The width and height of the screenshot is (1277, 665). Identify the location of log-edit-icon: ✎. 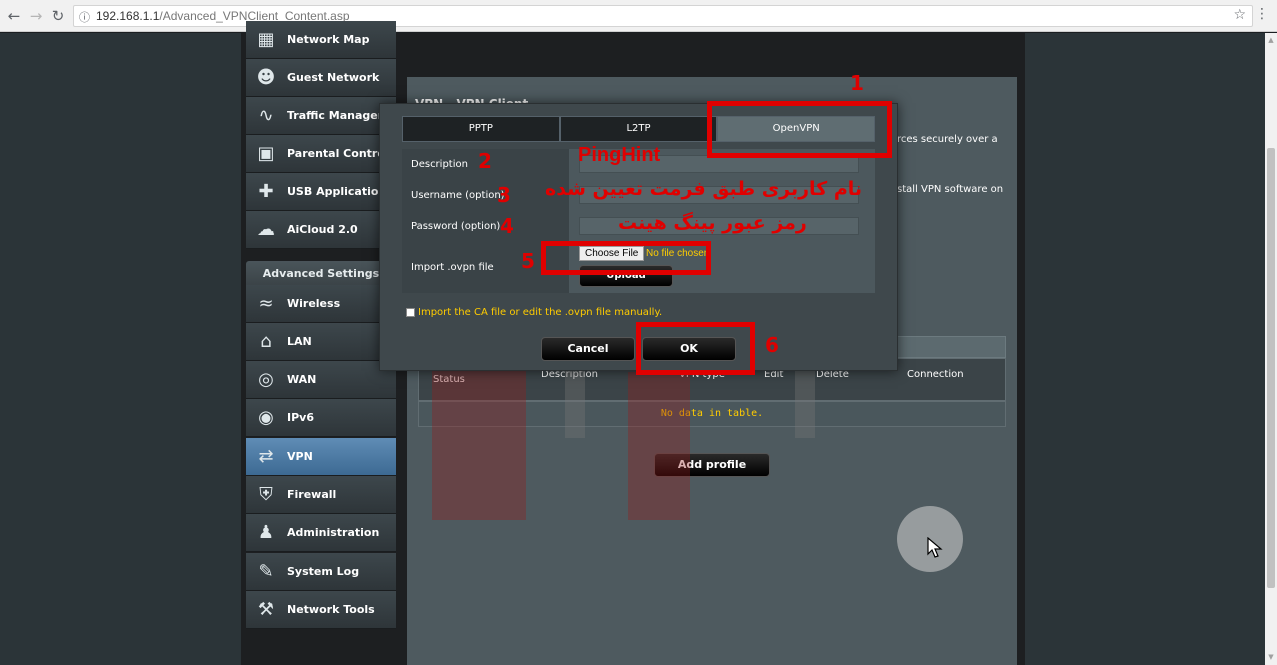
(266, 571).